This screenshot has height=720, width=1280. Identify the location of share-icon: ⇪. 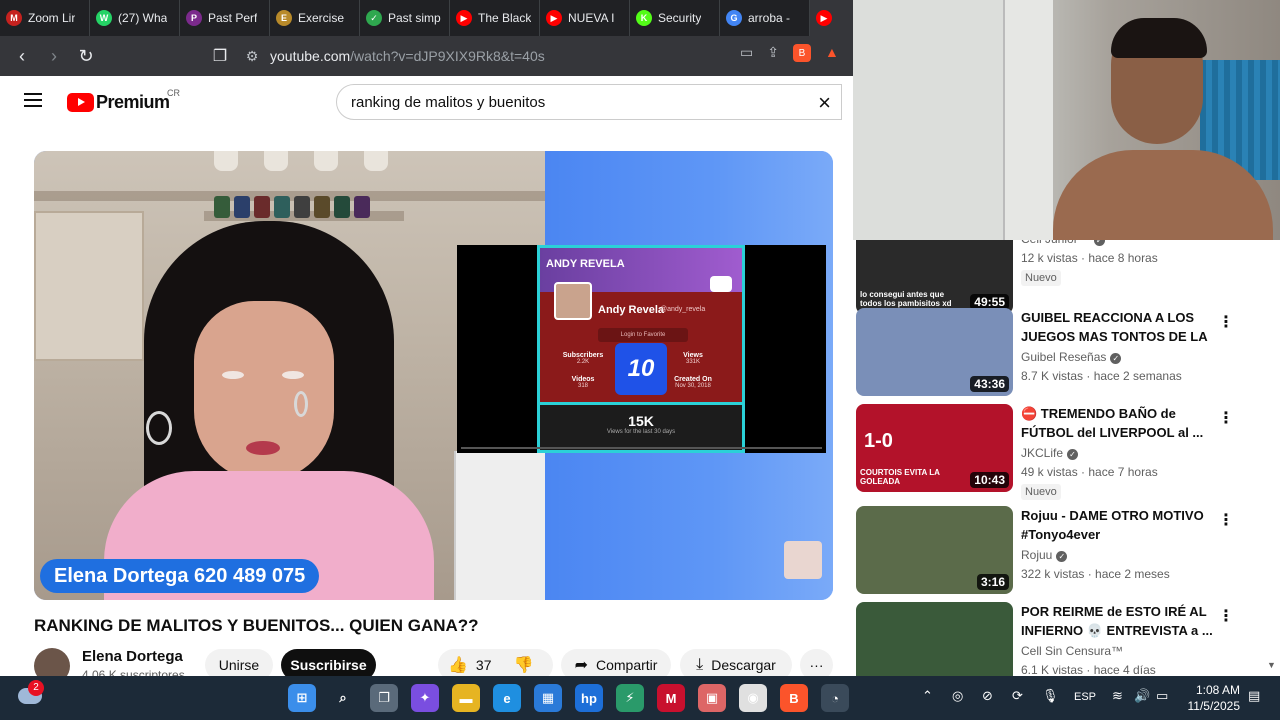
(773, 53).